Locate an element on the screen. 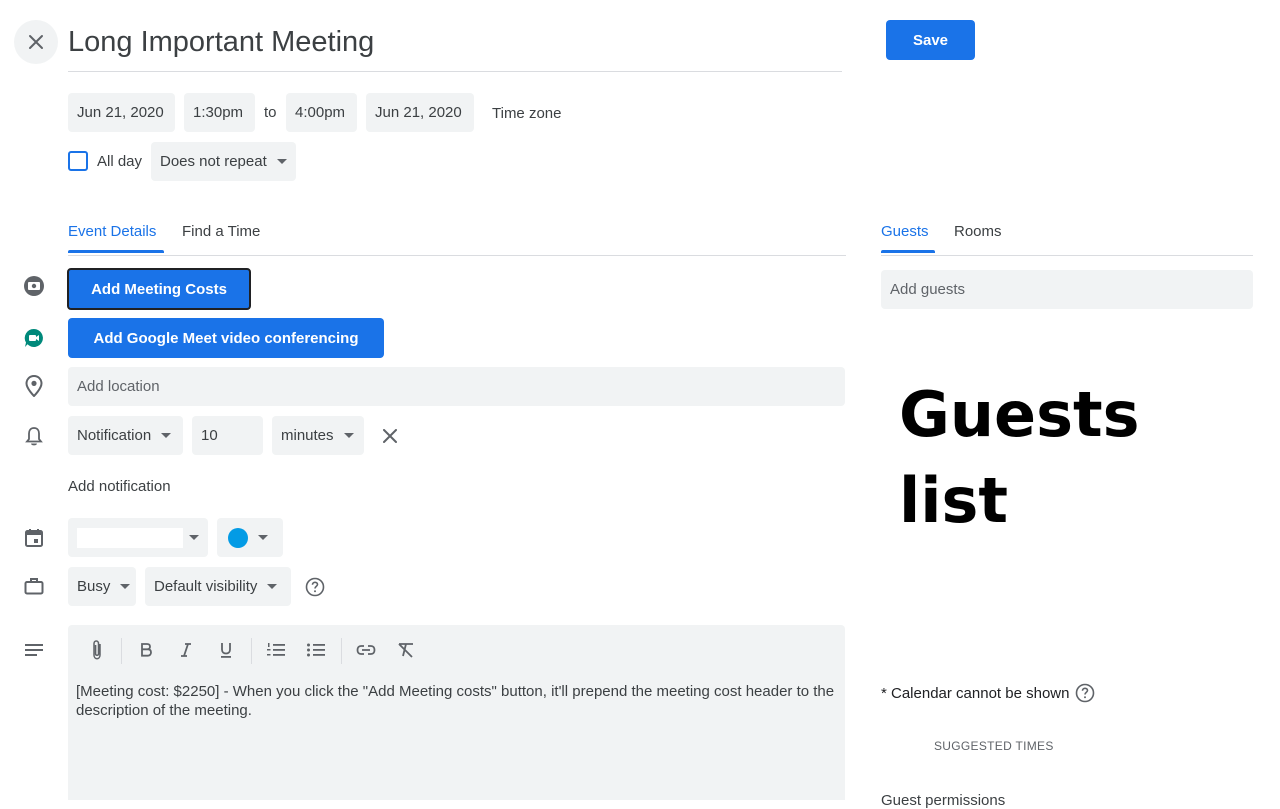 The image size is (1280, 809). guest-permissions-label: Guest permissions is located at coordinates (943, 800).